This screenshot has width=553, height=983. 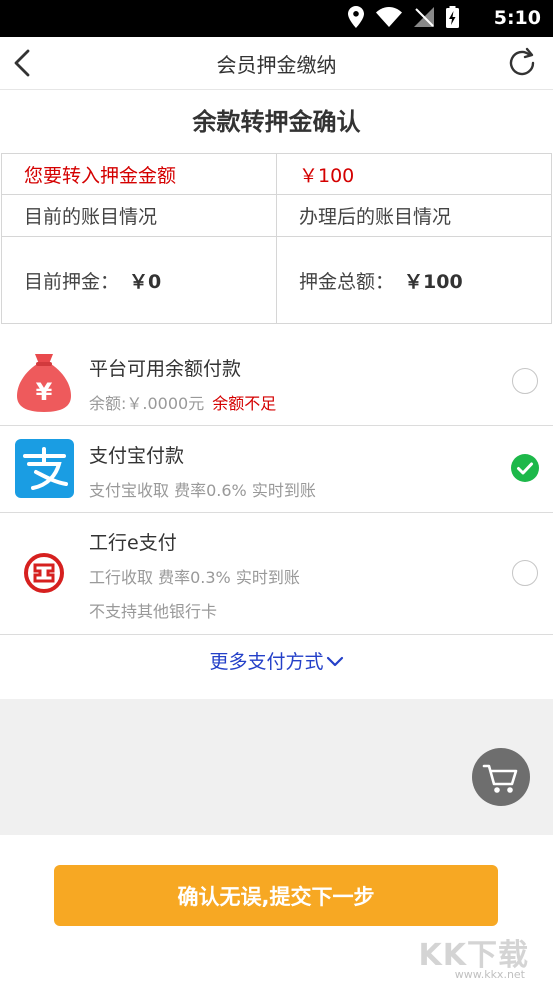 I want to click on table-row: 目前的账目情况 办理后的账目情况, so click(x=276, y=215).